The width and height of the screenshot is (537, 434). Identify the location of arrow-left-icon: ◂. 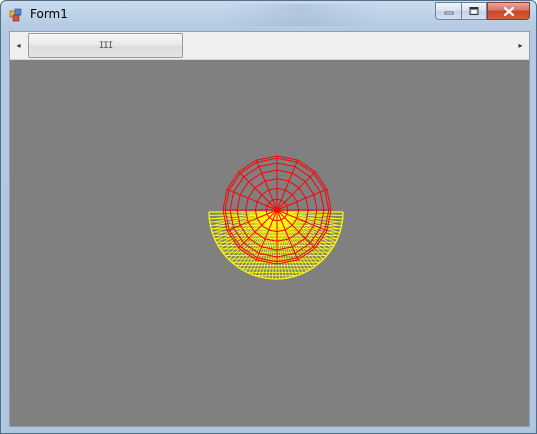
(18, 45).